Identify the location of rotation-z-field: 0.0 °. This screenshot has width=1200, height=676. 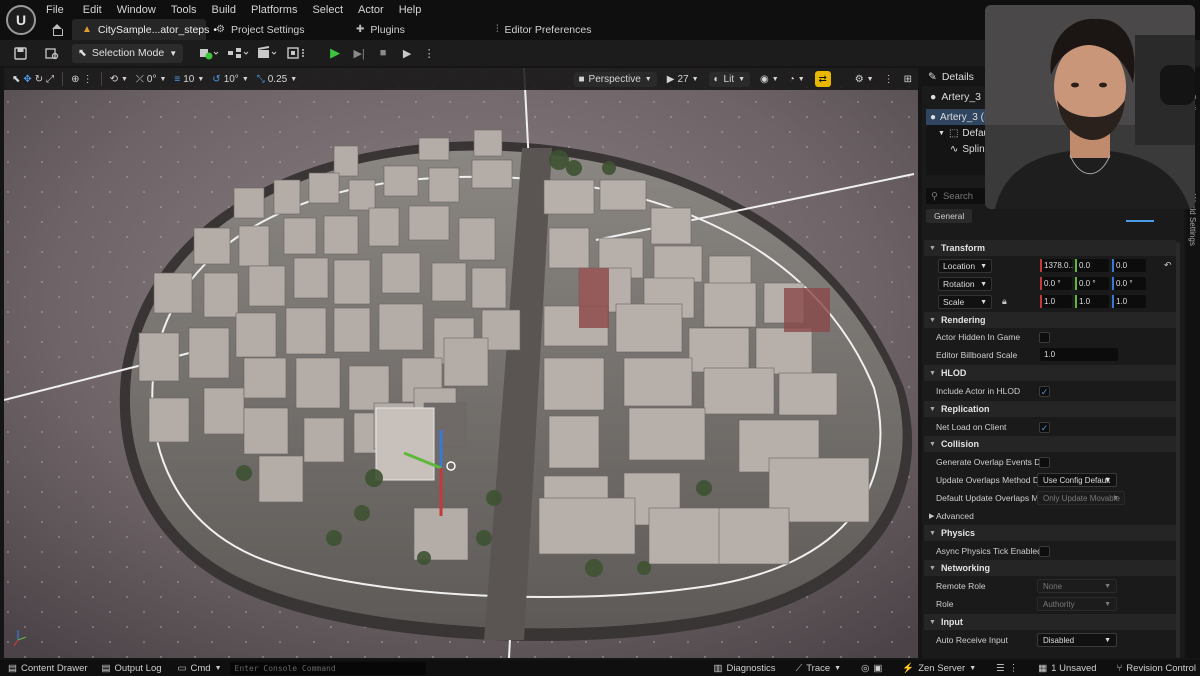
(1129, 283).